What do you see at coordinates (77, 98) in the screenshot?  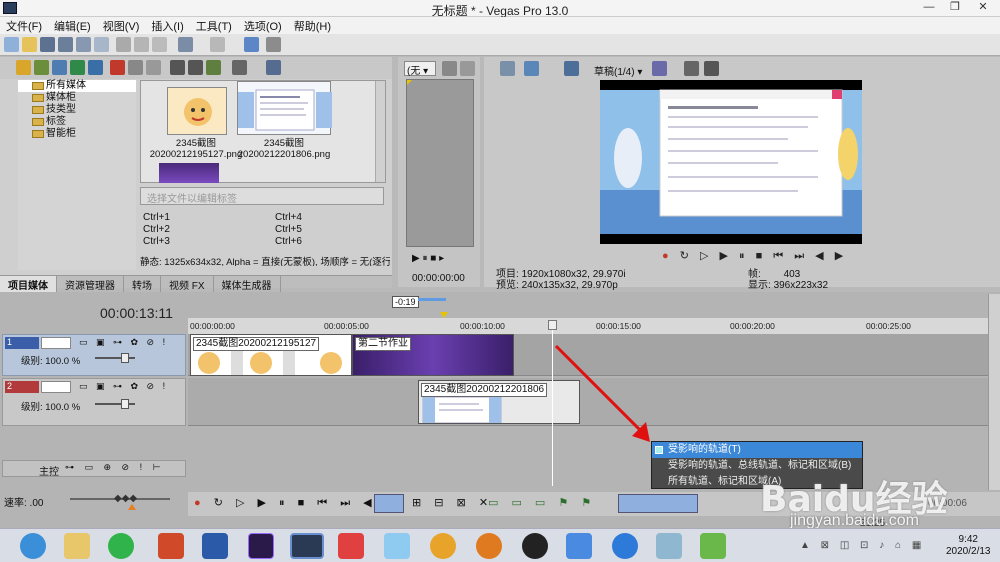 I see `tree-item-media-bins: 媒体柜` at bounding box center [77, 98].